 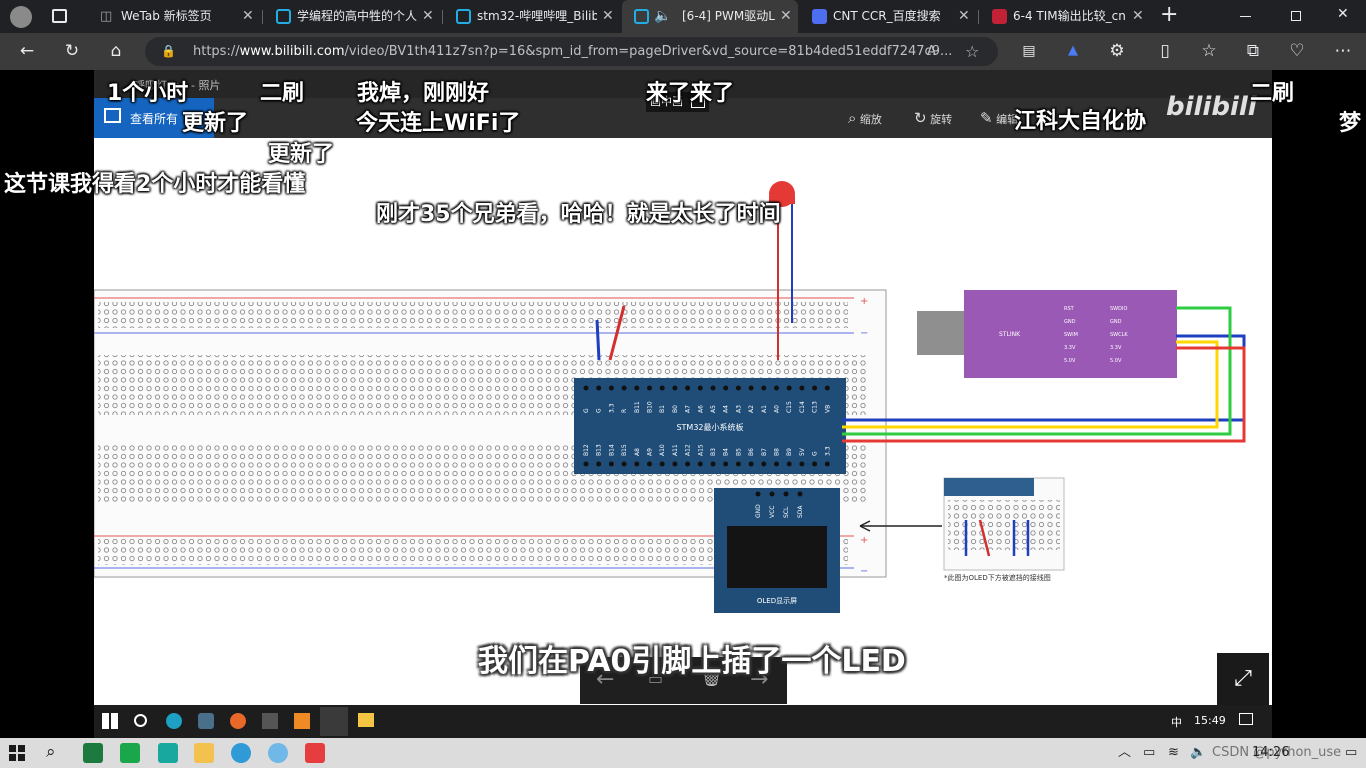 What do you see at coordinates (537, 16) in the screenshot?
I see `tab-title: stm32-哔哩哔哩_Bilib` at bounding box center [537, 16].